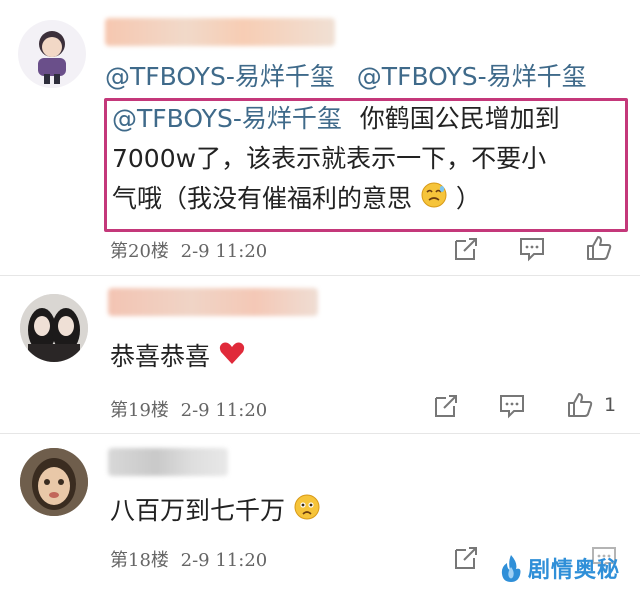 Image resolution: width=640 pixels, height=598 pixels. I want to click on watermark-text: 剧情奥秘, so click(574, 570).